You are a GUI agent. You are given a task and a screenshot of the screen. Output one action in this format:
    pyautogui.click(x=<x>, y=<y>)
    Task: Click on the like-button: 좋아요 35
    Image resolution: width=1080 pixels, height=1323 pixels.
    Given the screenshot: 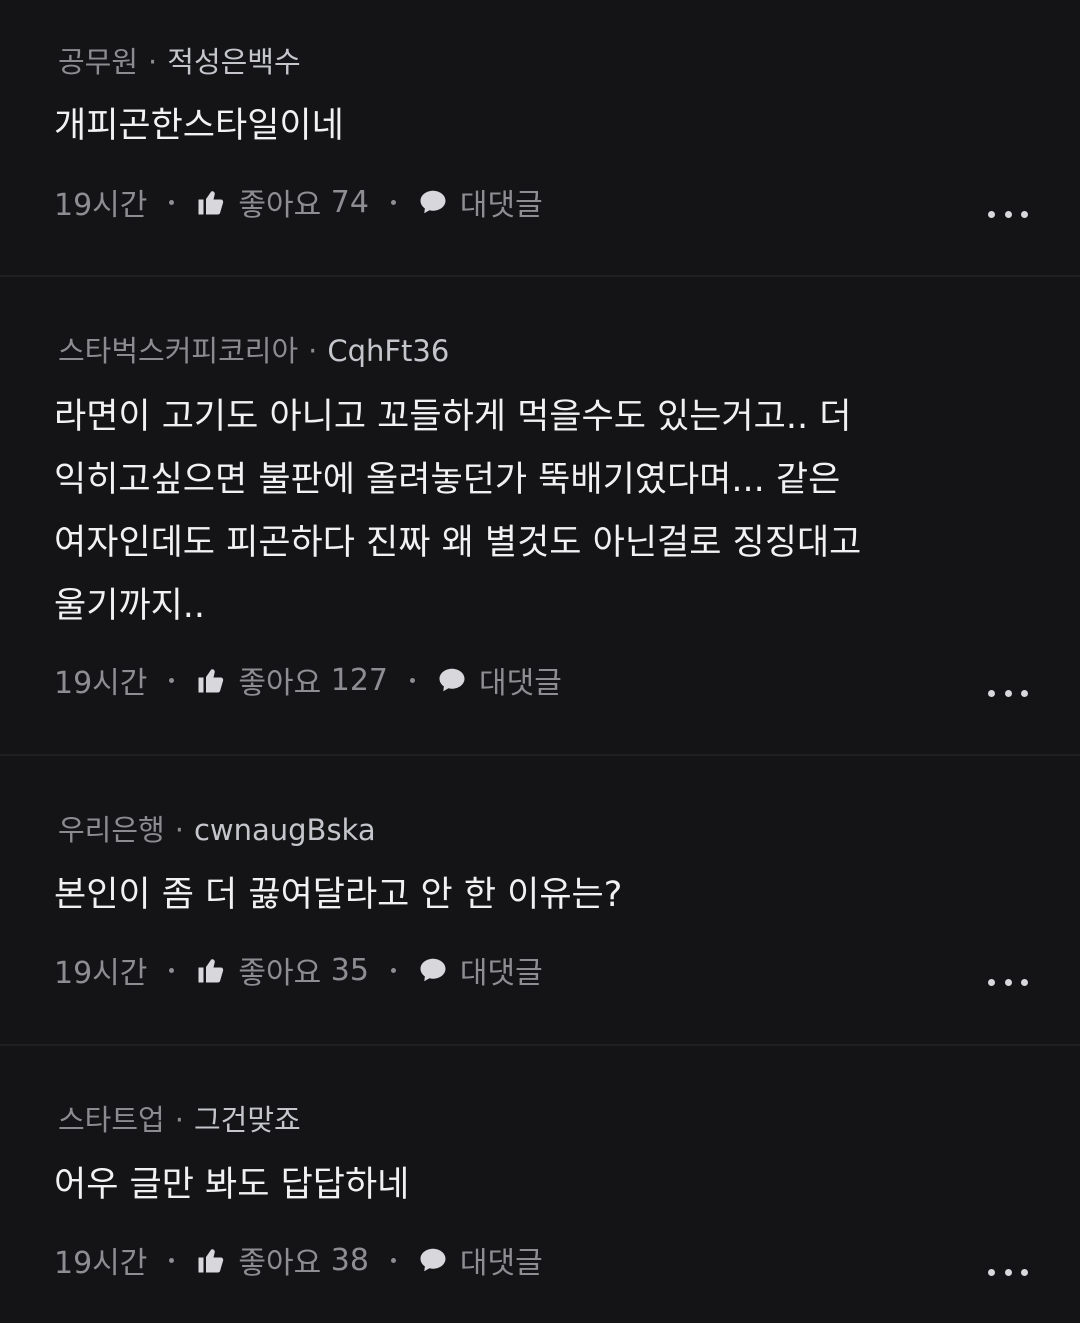 What is the action you would take?
    pyautogui.click(x=282, y=970)
    